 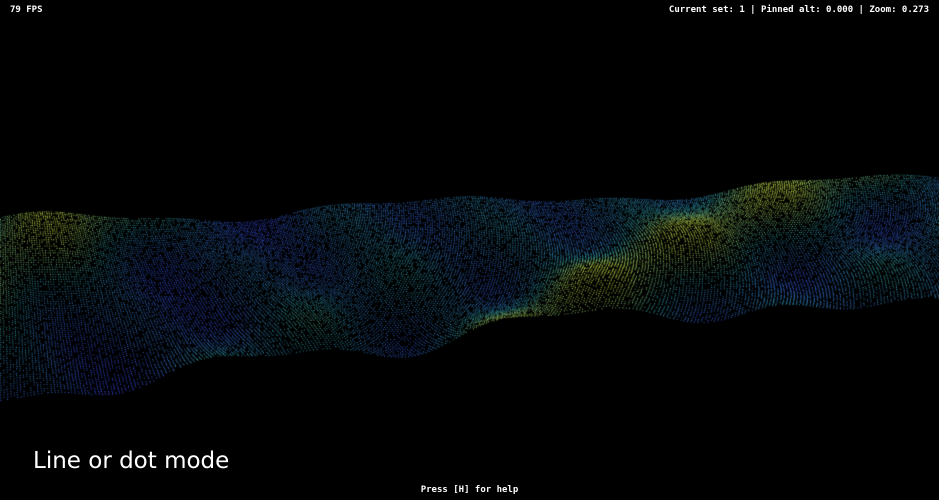 What do you see at coordinates (131, 461) in the screenshot?
I see `mode-caption: Line or dot mode` at bounding box center [131, 461].